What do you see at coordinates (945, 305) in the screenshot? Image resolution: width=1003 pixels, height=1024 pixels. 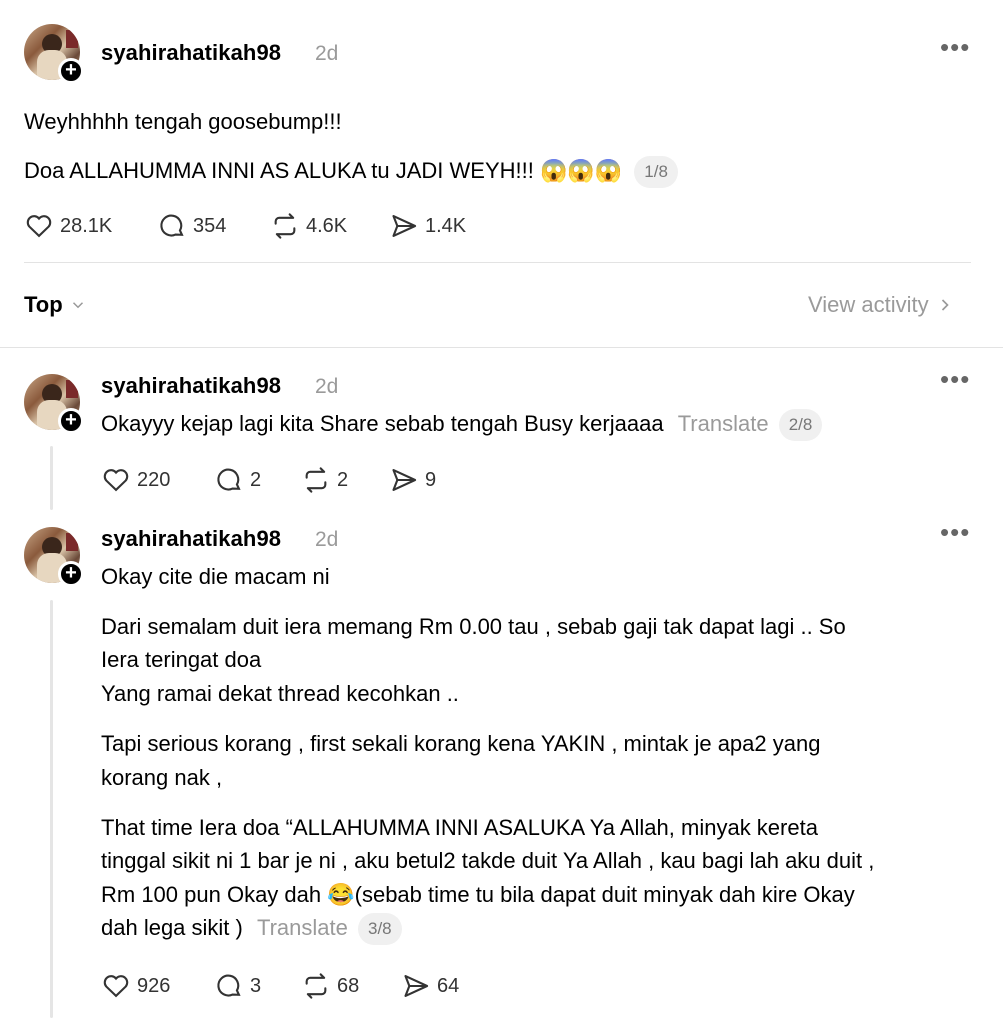 I see `chevron-right-icon` at bounding box center [945, 305].